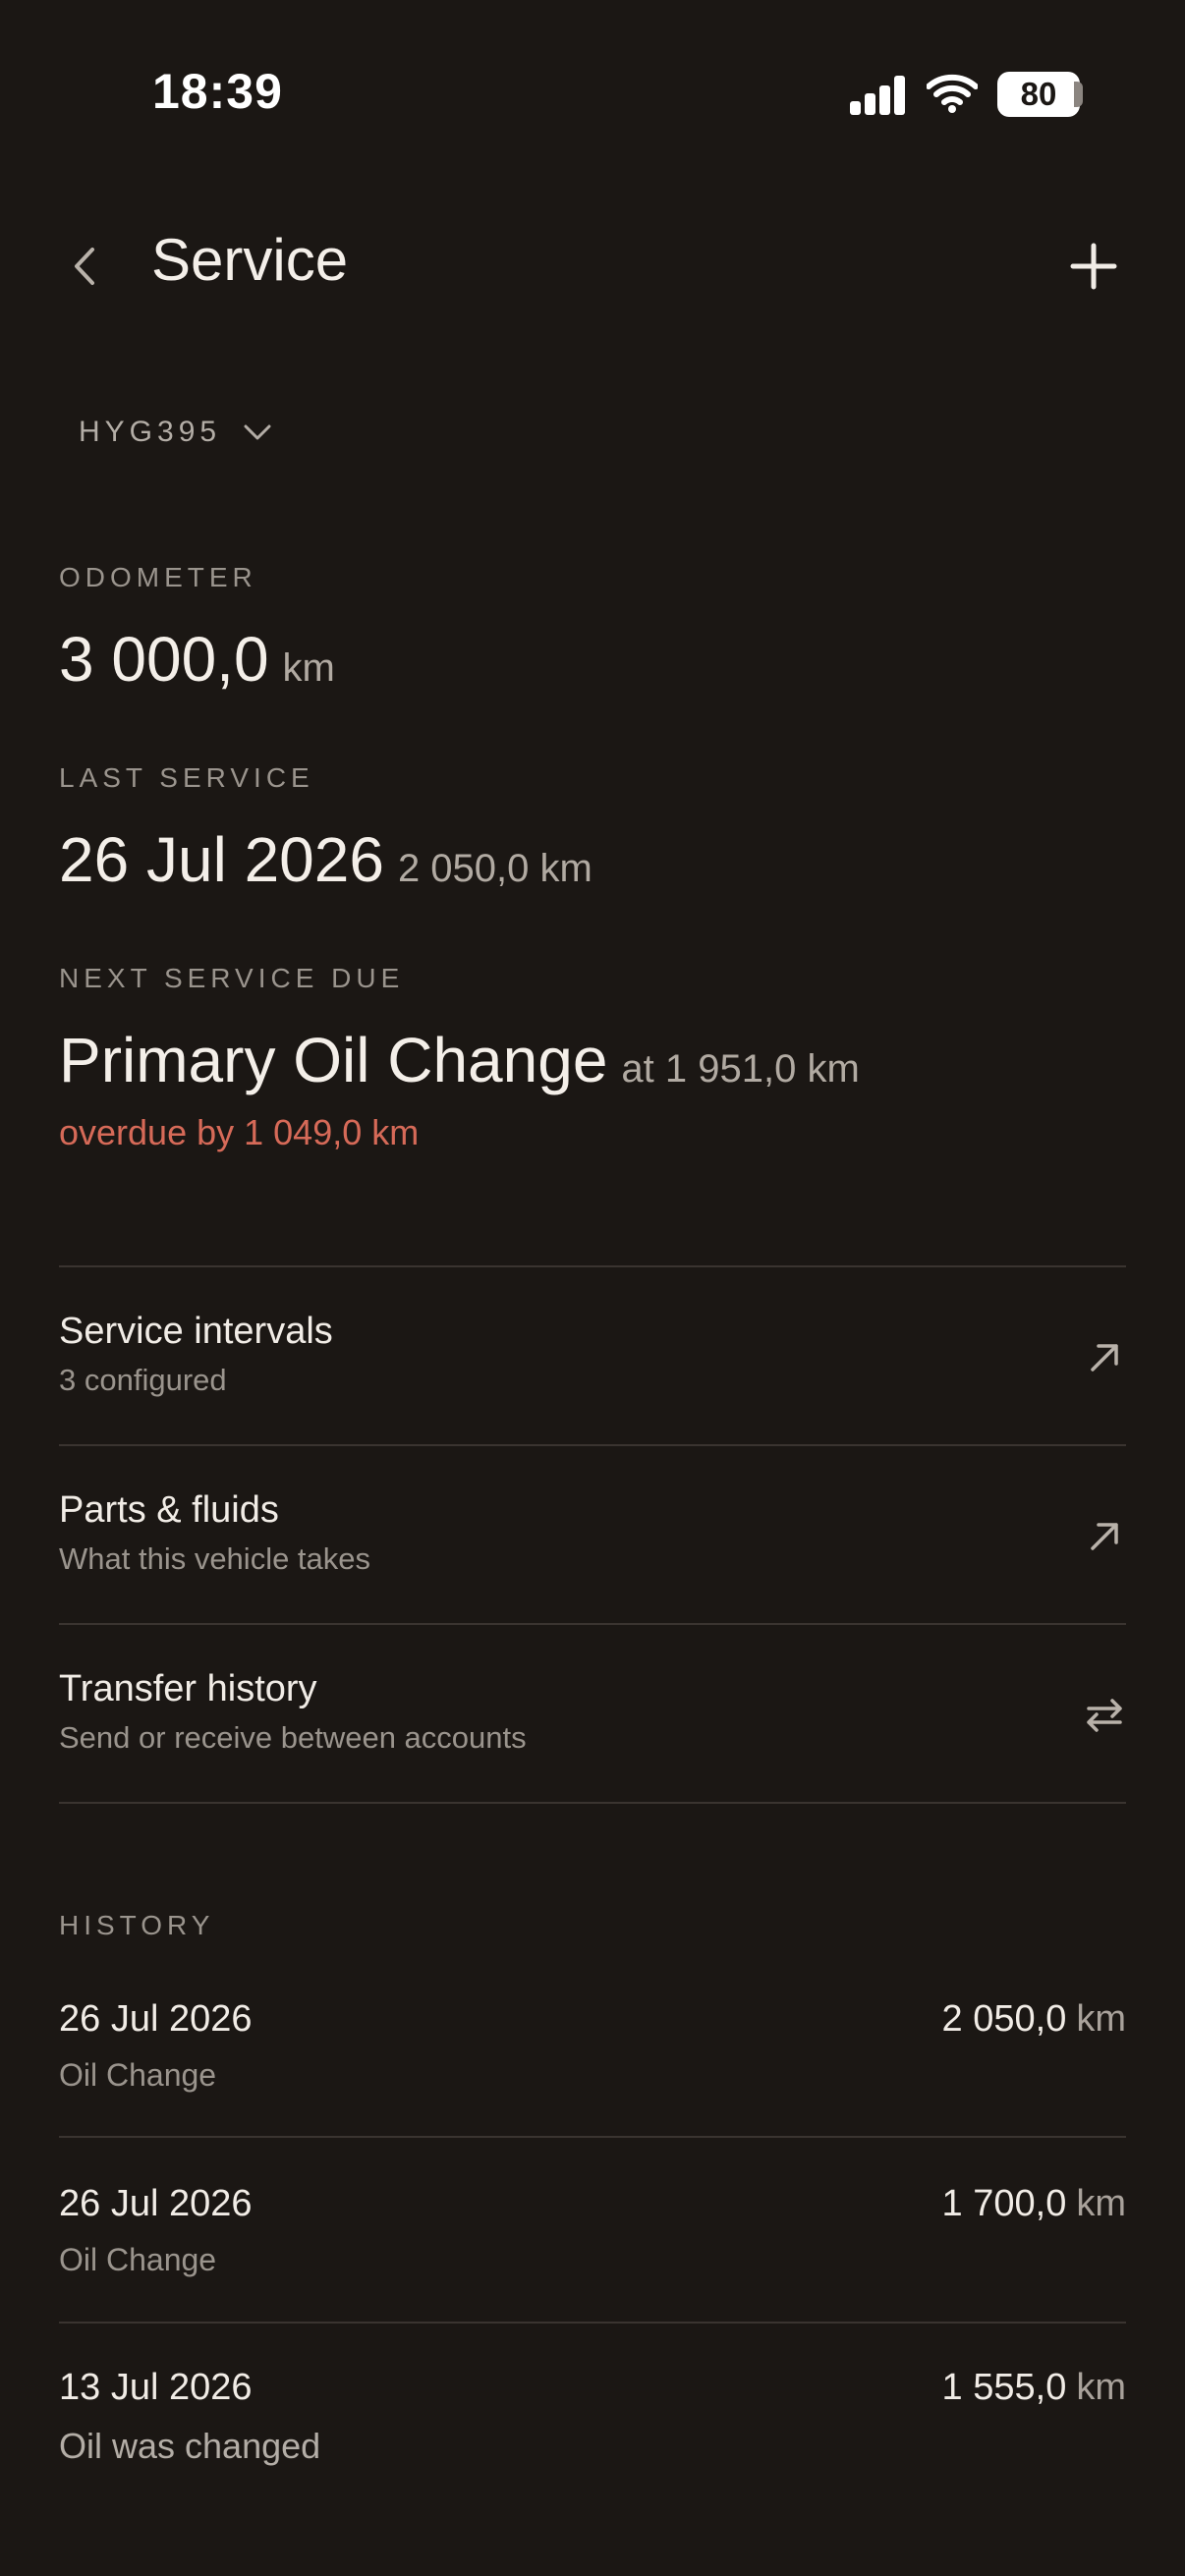 This screenshot has height=2576, width=1185. I want to click on battery-cap, so click(1079, 94).